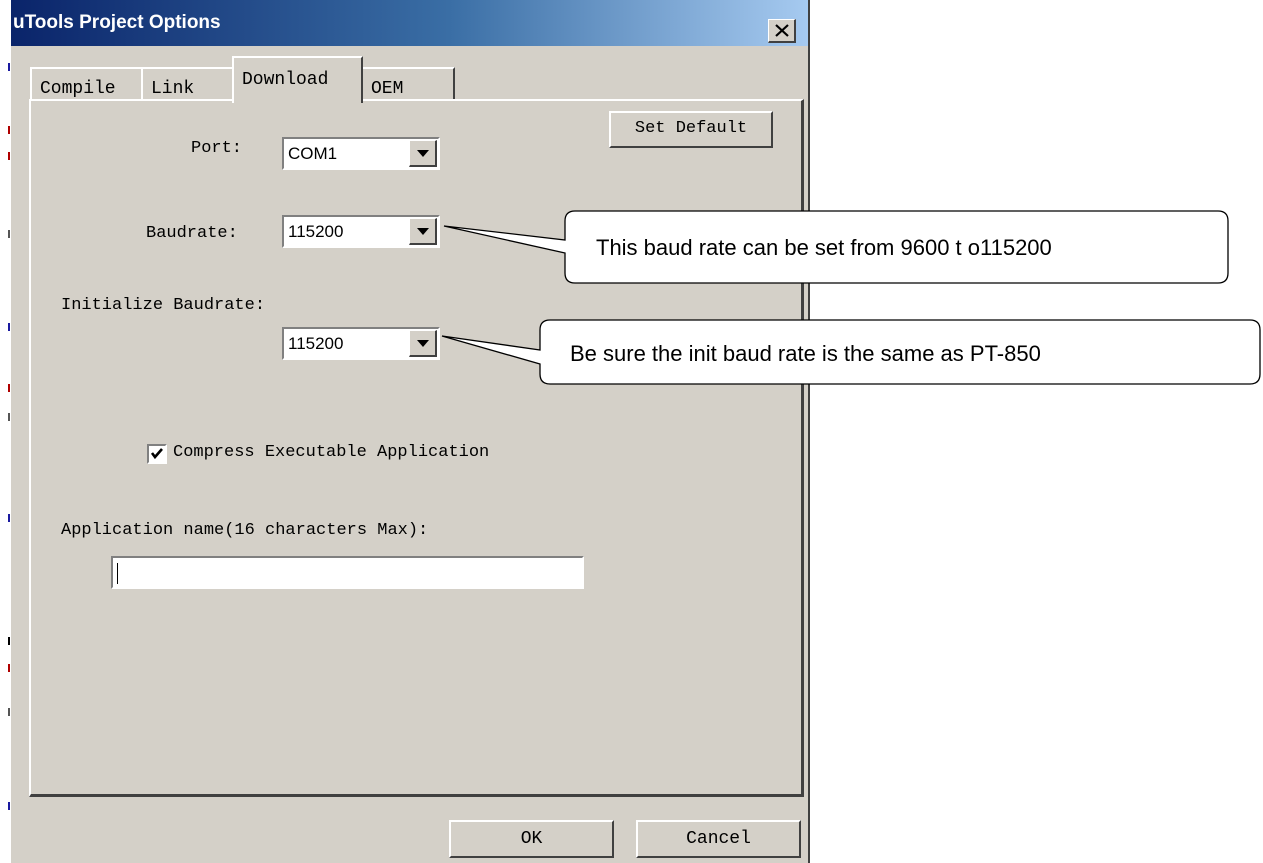 The width and height of the screenshot is (1263, 863). What do you see at coordinates (851, 297) in the screenshot?
I see `callout-shapes` at bounding box center [851, 297].